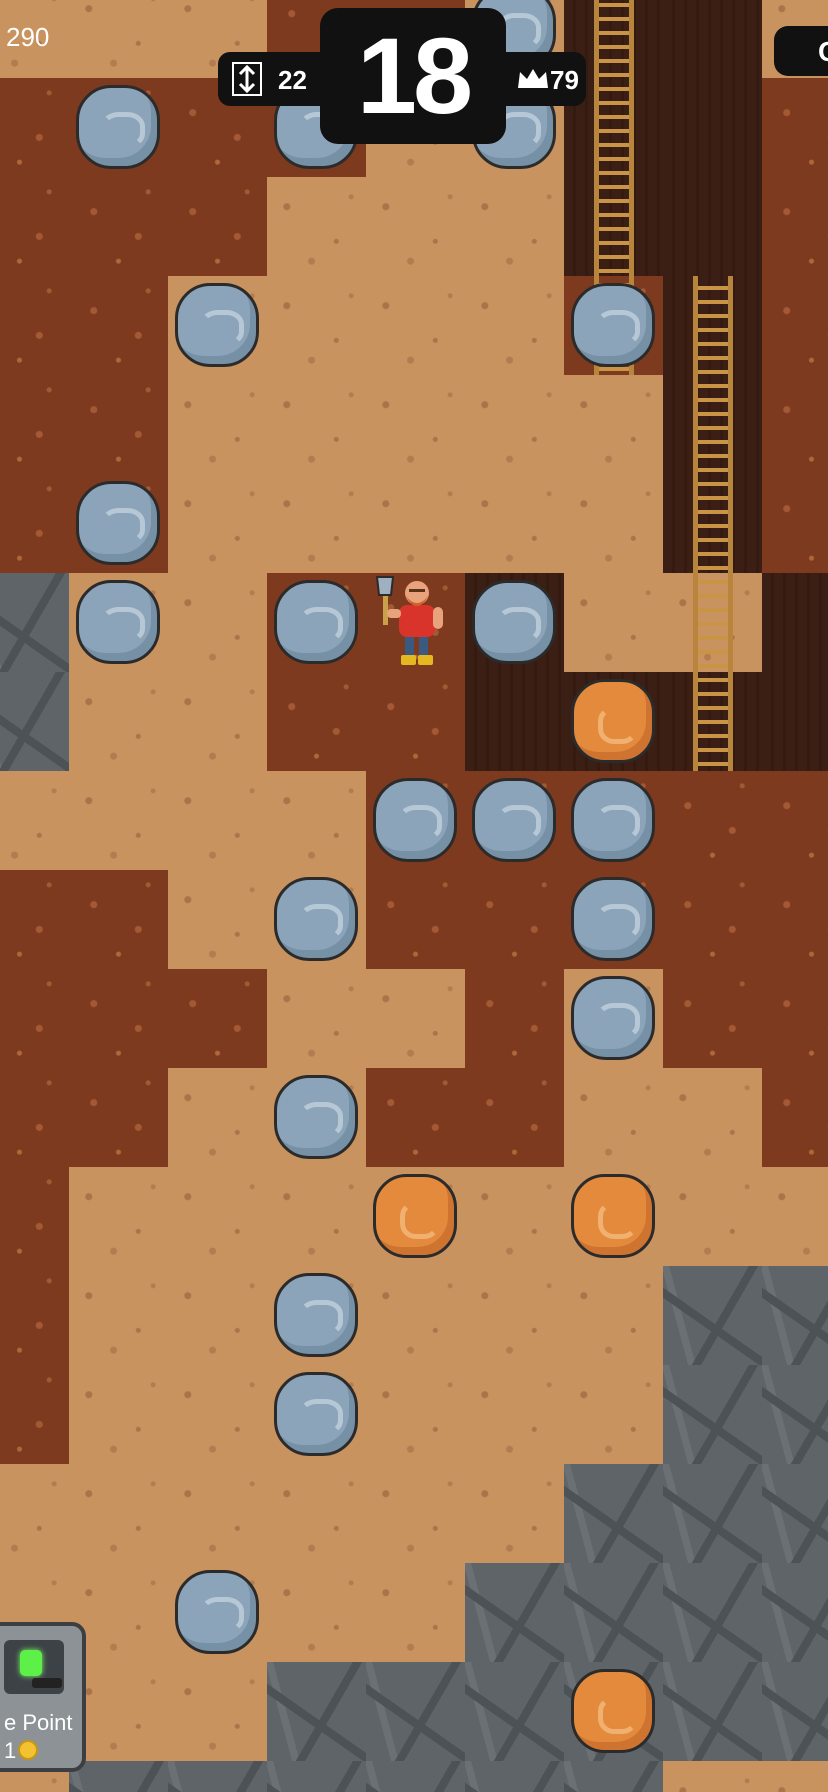  What do you see at coordinates (416, 622) in the screenshot?
I see `miner-character` at bounding box center [416, 622].